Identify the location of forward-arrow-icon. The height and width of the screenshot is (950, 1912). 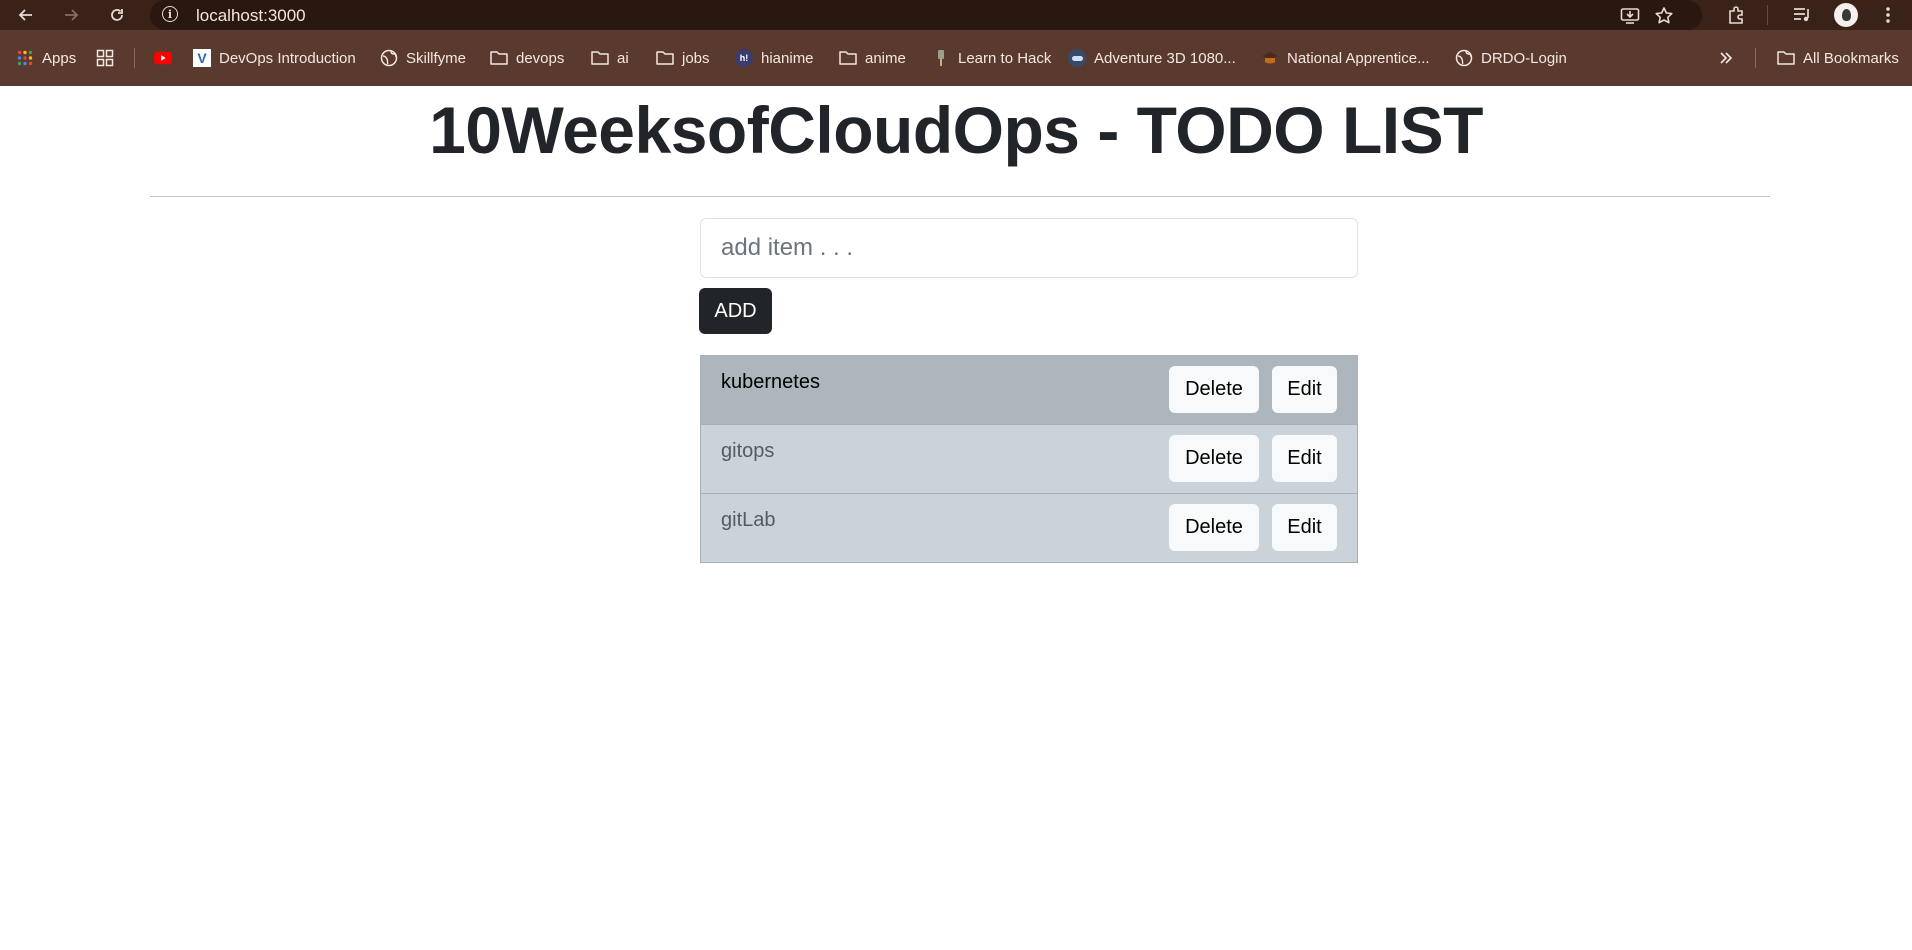
(72, 15).